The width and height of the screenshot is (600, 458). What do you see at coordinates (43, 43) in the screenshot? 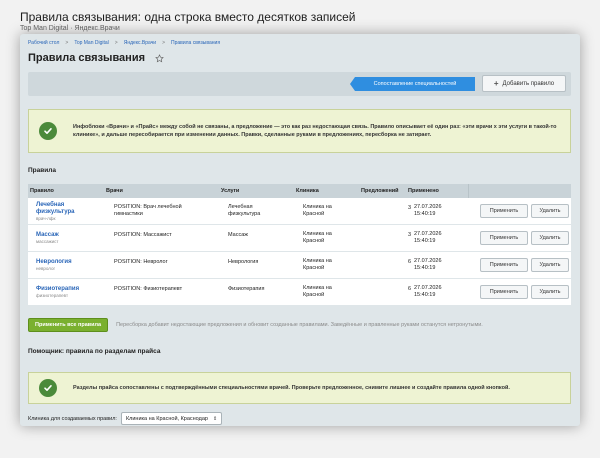
I see `breadcrumb-item: Рабочий стол` at bounding box center [43, 43].